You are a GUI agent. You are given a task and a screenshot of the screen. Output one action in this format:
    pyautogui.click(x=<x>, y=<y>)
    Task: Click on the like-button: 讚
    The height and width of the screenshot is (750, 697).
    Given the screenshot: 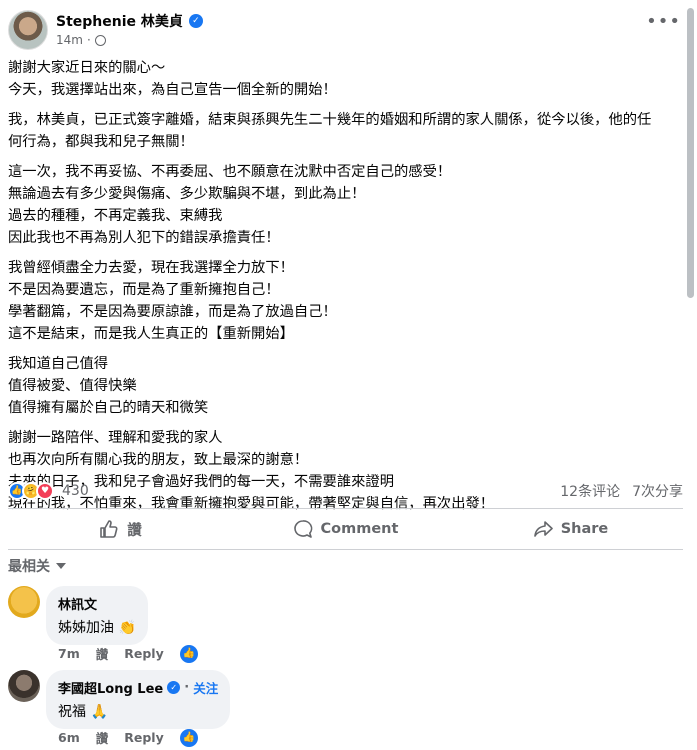 What is the action you would take?
    pyautogui.click(x=120, y=529)
    